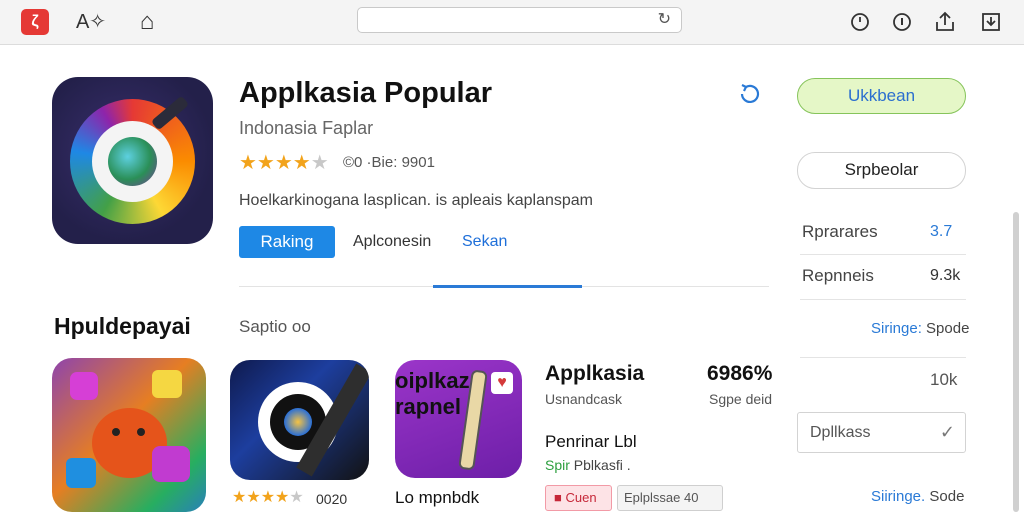 The width and height of the screenshot is (1024, 512). Describe the element at coordinates (881, 432) in the screenshot. I see `version-select: Dpllkass ✓` at that location.